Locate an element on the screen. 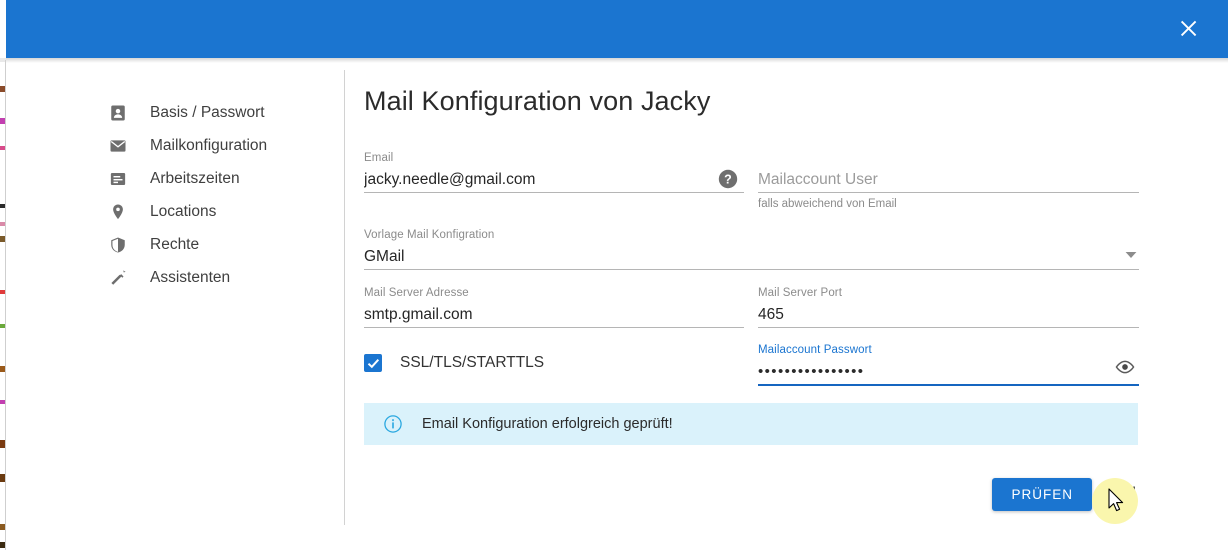 This screenshot has width=1228, height=550. ssl-checkbox-row: SSL/TLS/STARTTLS is located at coordinates (454, 363).